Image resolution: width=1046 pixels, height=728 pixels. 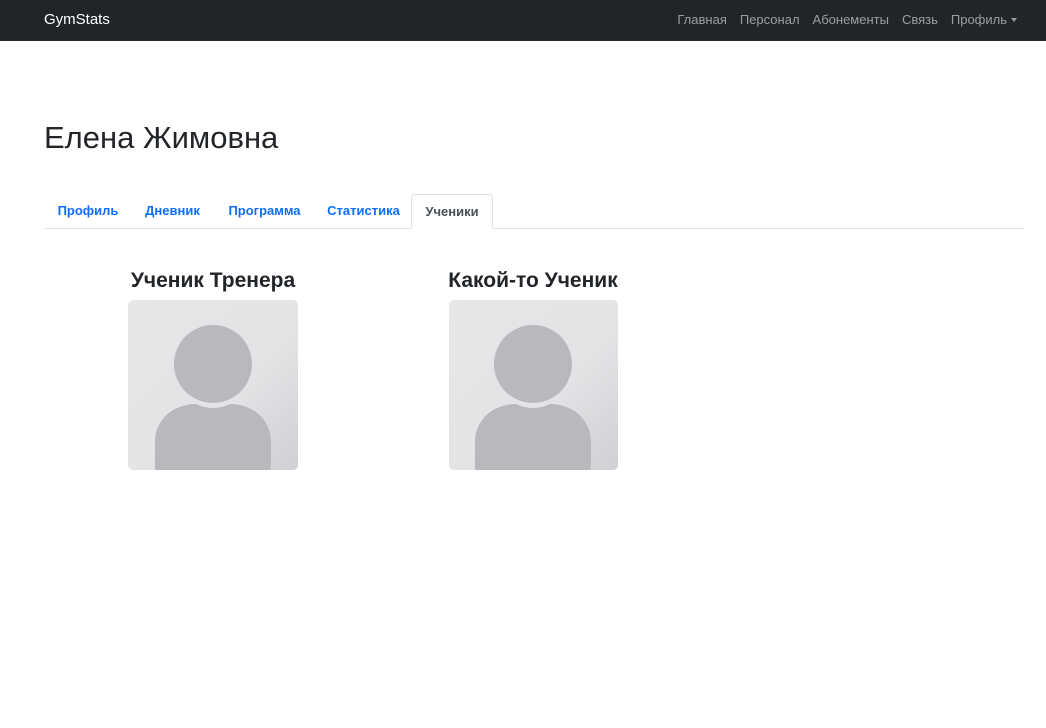 What do you see at coordinates (701, 20) in the screenshot?
I see `nav-link-home: Главная` at bounding box center [701, 20].